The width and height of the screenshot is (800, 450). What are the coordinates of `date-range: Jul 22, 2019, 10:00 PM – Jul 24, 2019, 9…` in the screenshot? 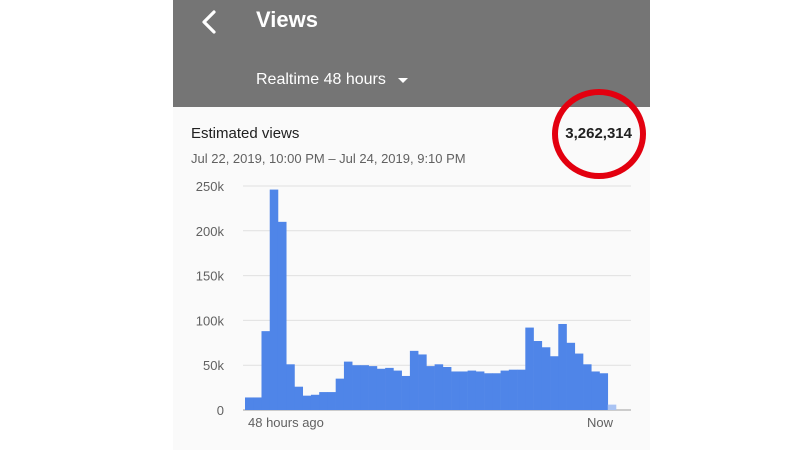 It's located at (328, 158).